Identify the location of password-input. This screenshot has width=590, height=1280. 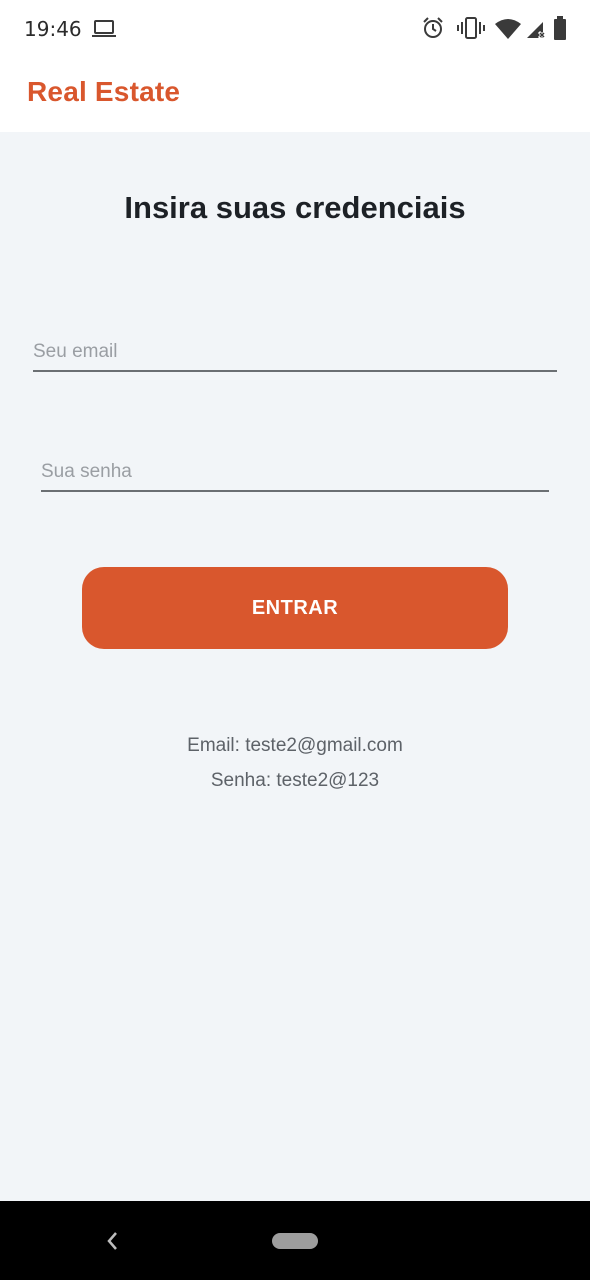
(295, 472).